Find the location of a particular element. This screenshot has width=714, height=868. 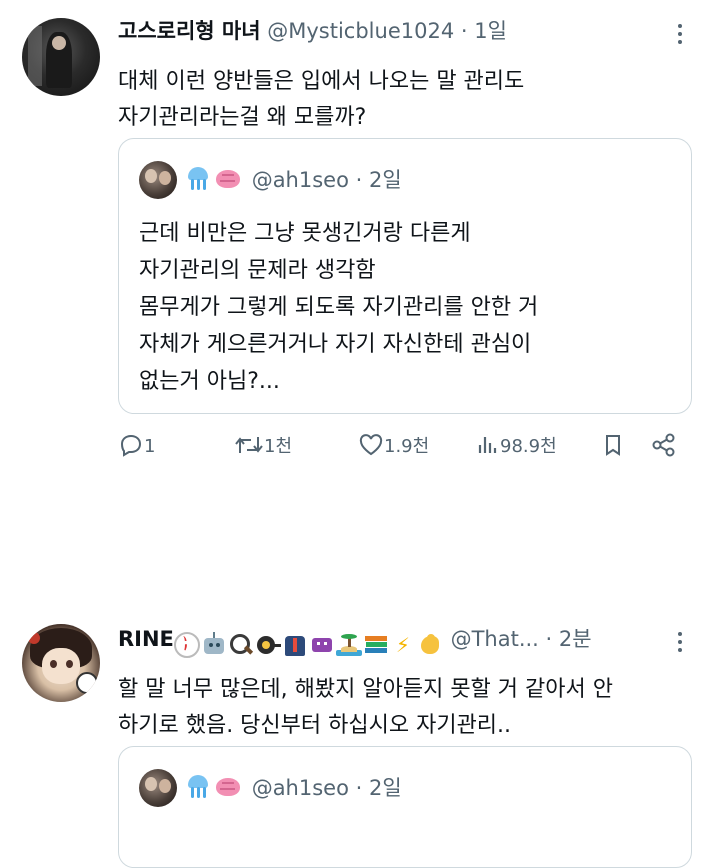

baseball-icon is located at coordinates (186, 645).